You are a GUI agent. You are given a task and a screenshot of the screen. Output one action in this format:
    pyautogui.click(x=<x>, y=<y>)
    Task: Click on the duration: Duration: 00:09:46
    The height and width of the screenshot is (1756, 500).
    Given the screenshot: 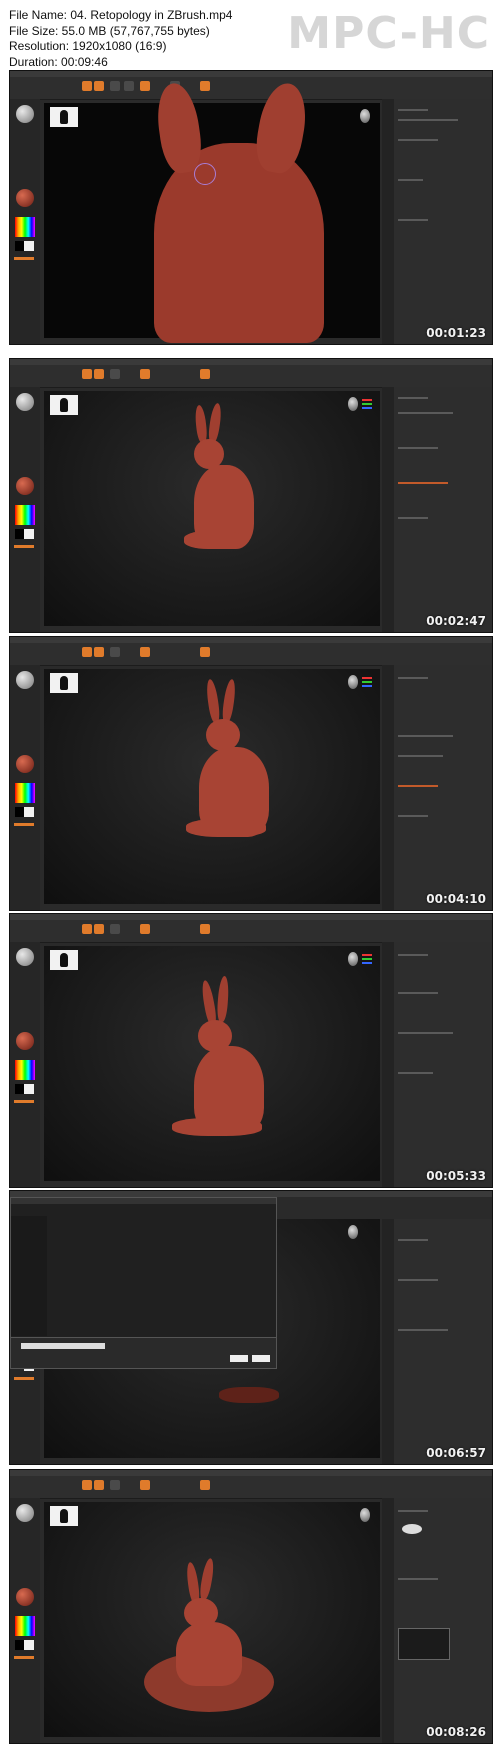 What is the action you would take?
    pyautogui.click(x=58, y=61)
    